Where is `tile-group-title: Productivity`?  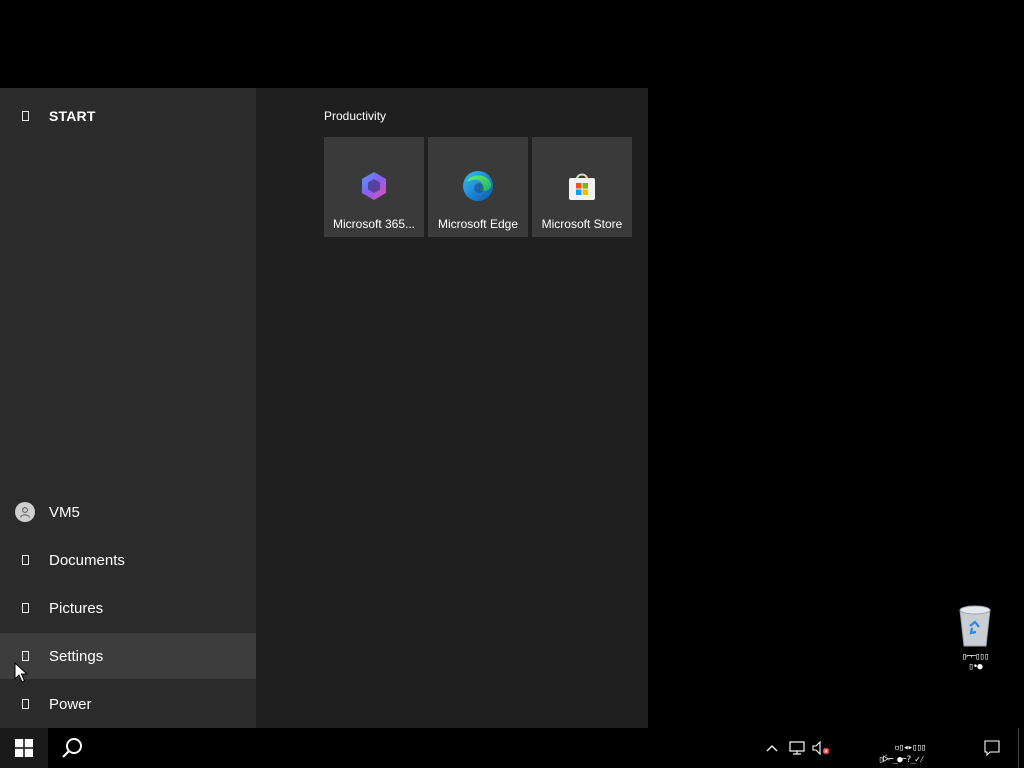 tile-group-title: Productivity is located at coordinates (355, 116).